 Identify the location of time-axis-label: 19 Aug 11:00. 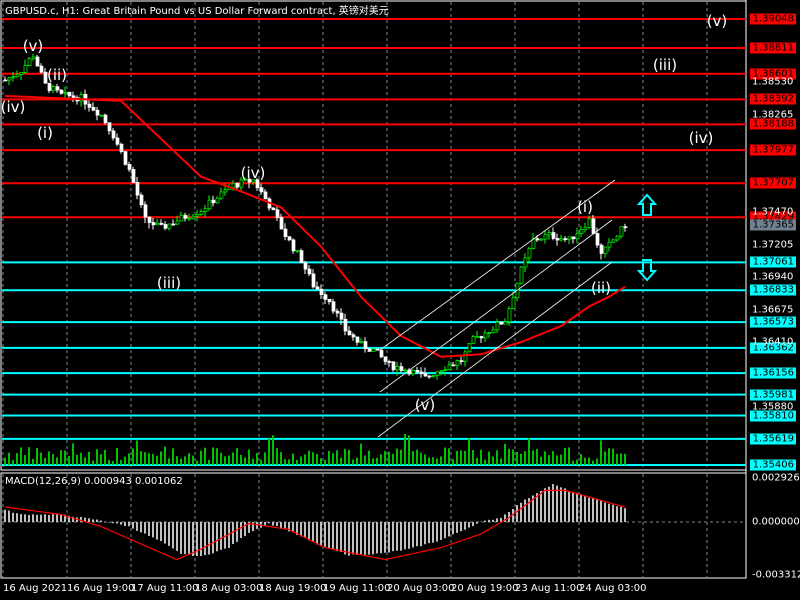
(357, 588).